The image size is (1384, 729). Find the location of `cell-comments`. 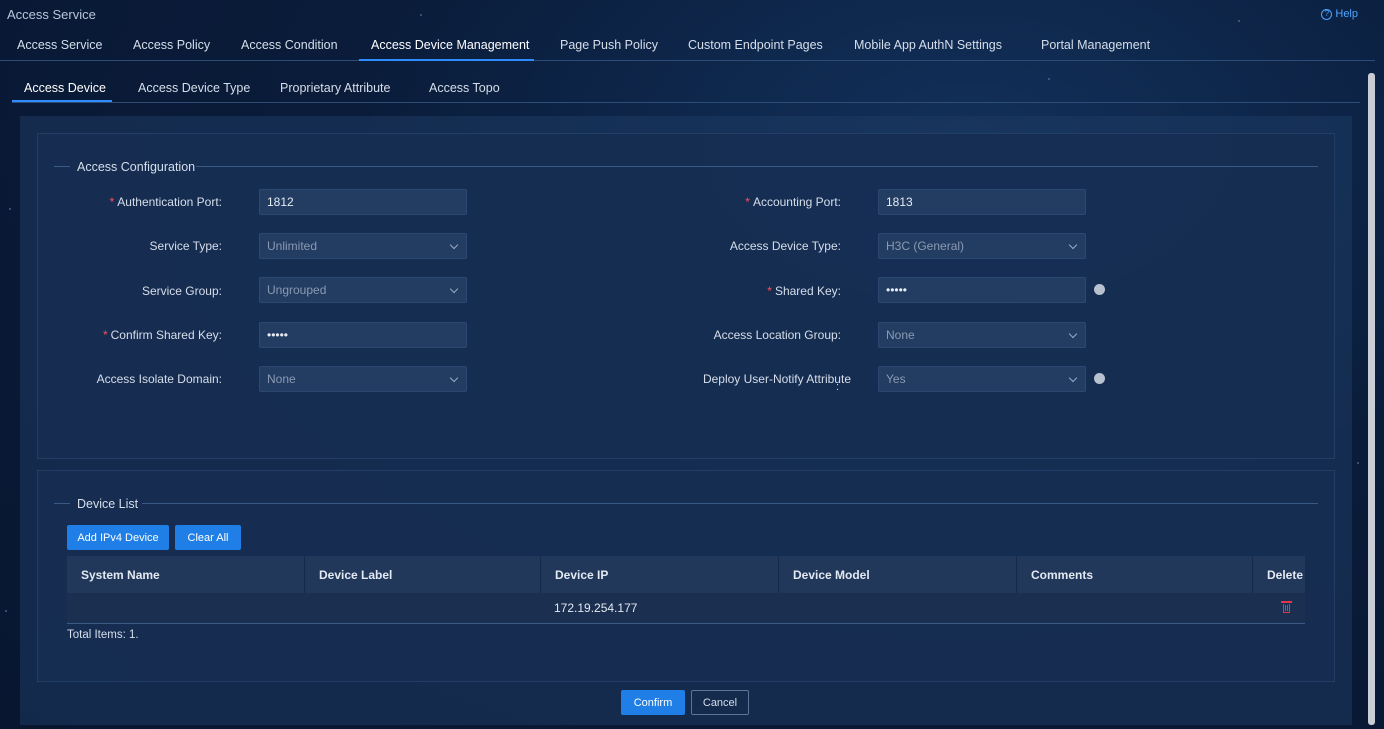

cell-comments is located at coordinates (1134, 608).